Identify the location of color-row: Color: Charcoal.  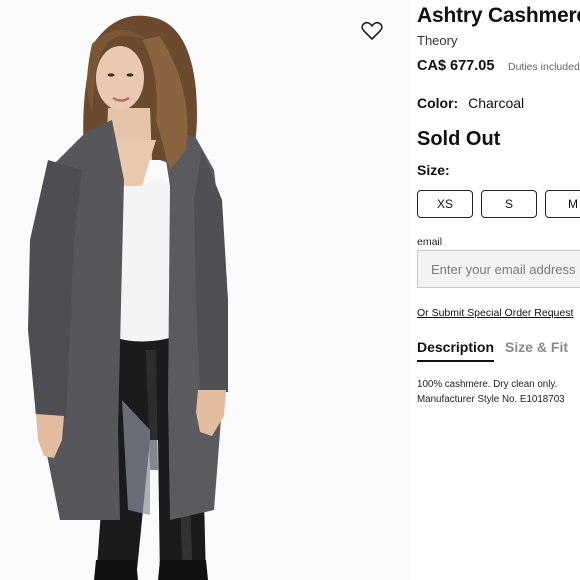
(470, 103).